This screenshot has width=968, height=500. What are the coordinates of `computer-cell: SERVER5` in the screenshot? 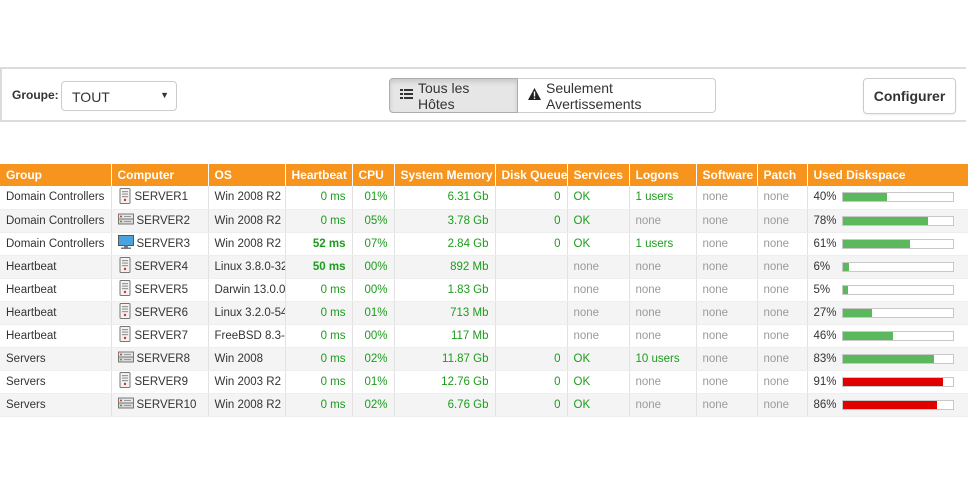 It's located at (160, 290).